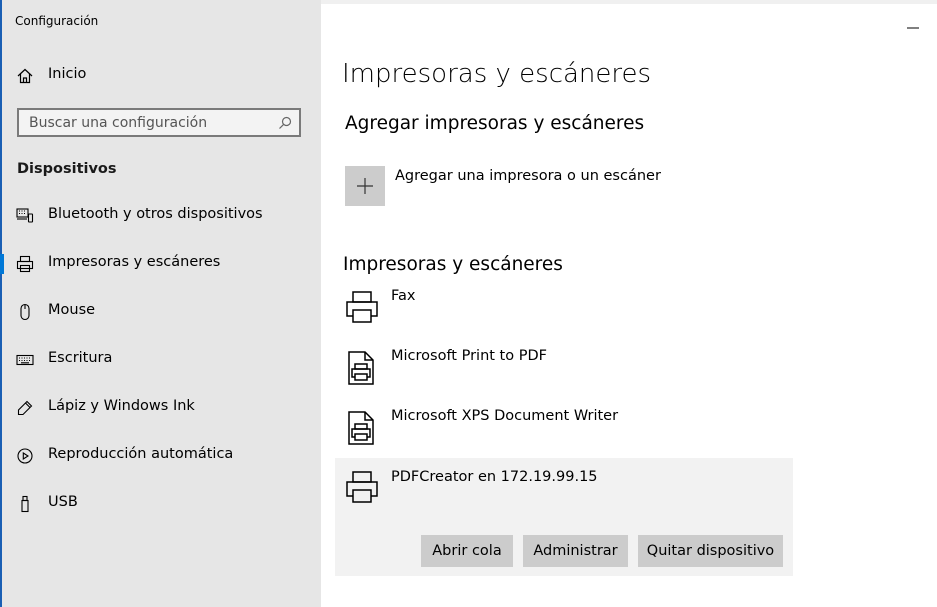 Image resolution: width=937 pixels, height=607 pixels. I want to click on printer-item-fax: Fax, so click(564, 310).